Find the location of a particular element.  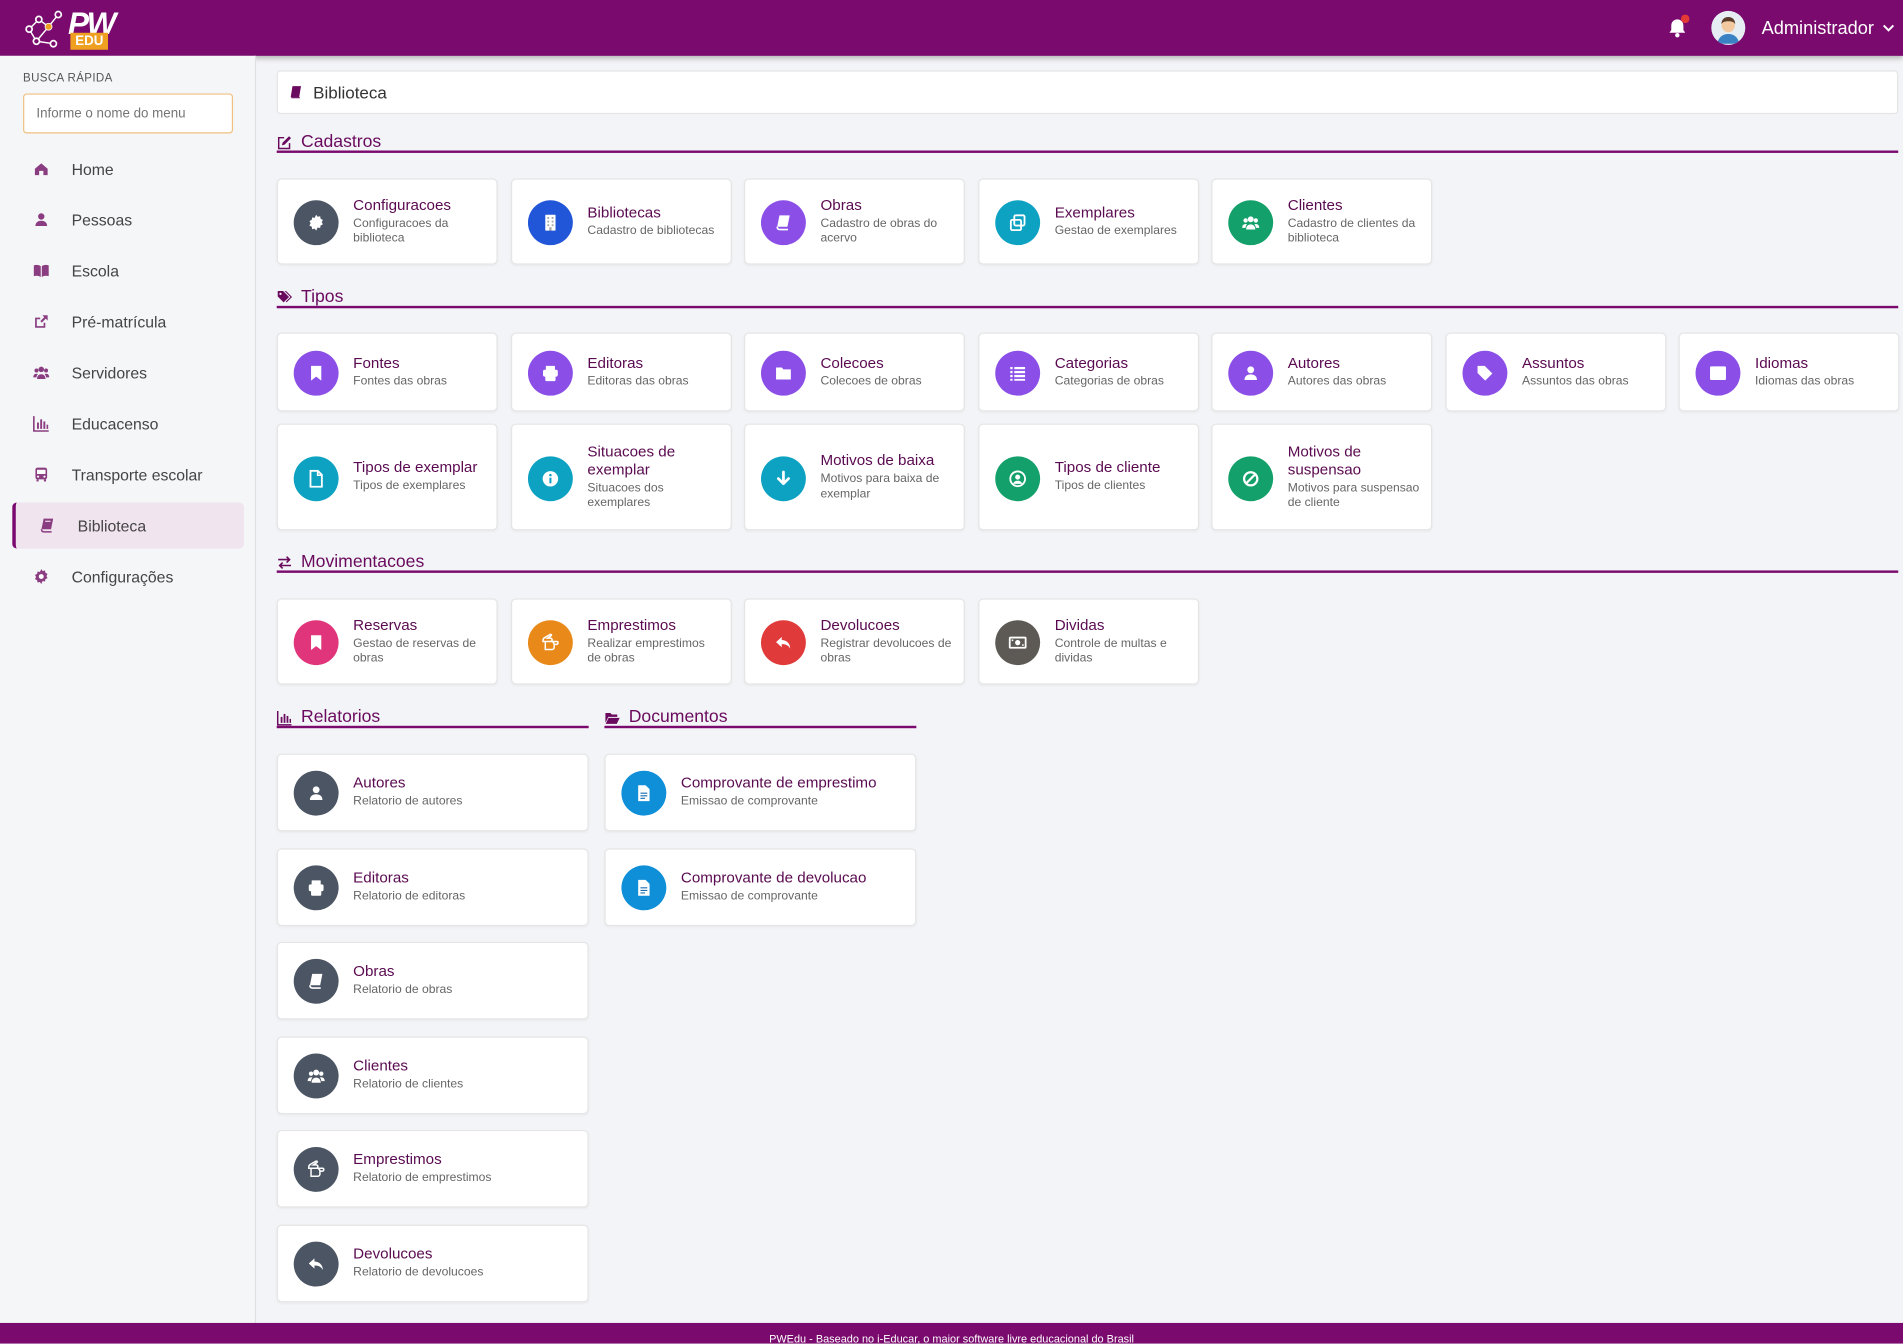

card-title: Assuntos is located at coordinates (1553, 363).